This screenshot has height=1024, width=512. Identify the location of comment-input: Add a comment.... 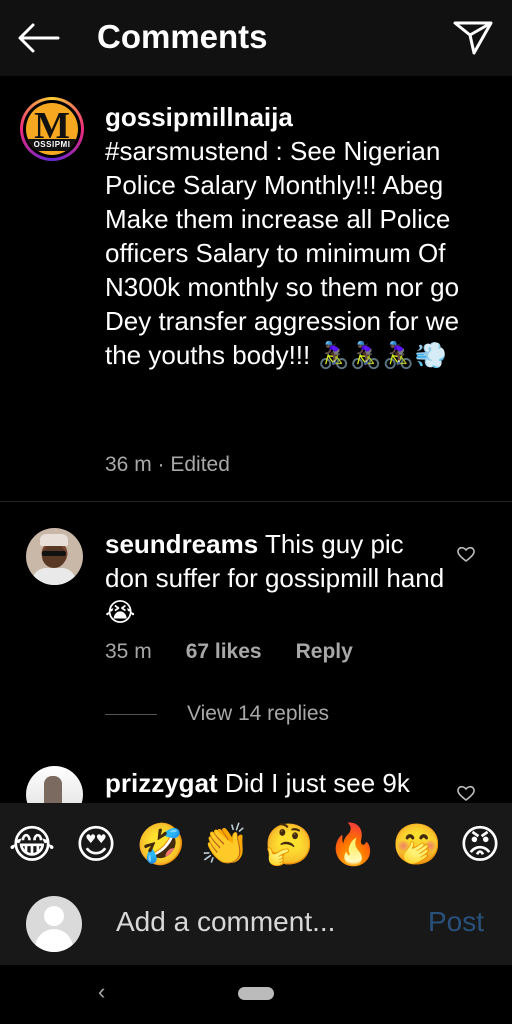
(225, 922).